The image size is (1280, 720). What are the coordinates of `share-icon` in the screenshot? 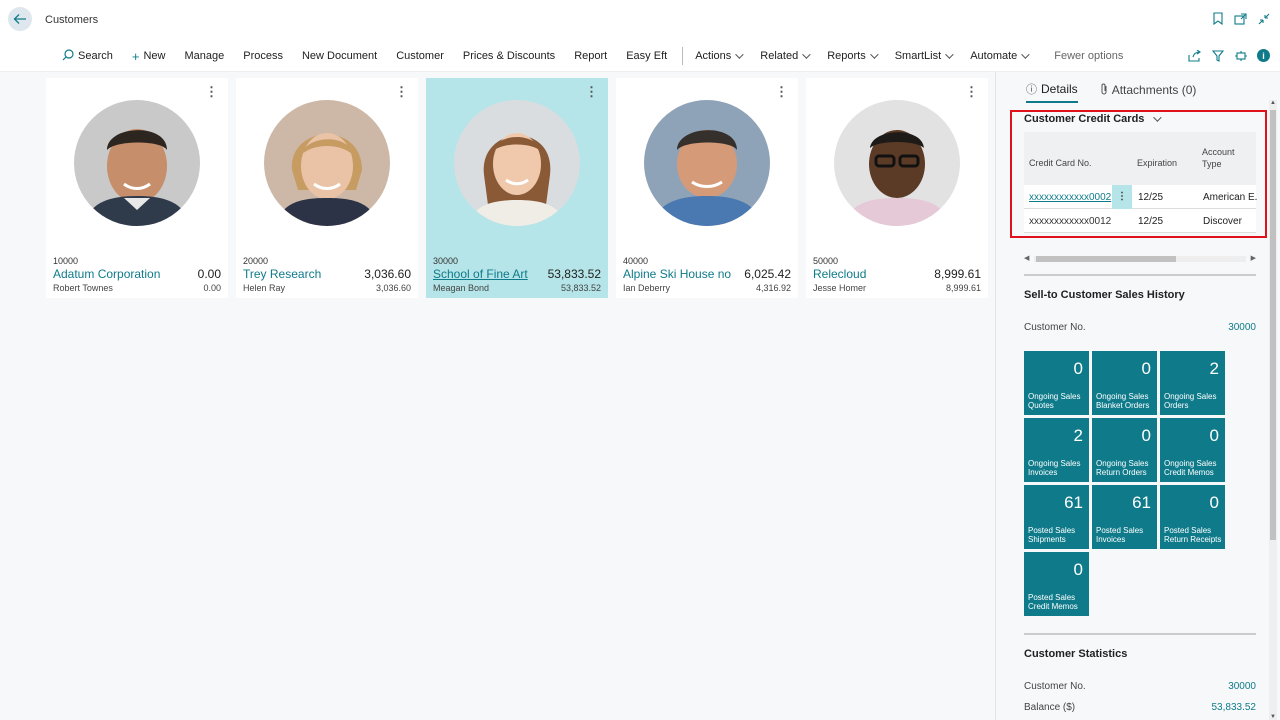 It's located at (1194, 55).